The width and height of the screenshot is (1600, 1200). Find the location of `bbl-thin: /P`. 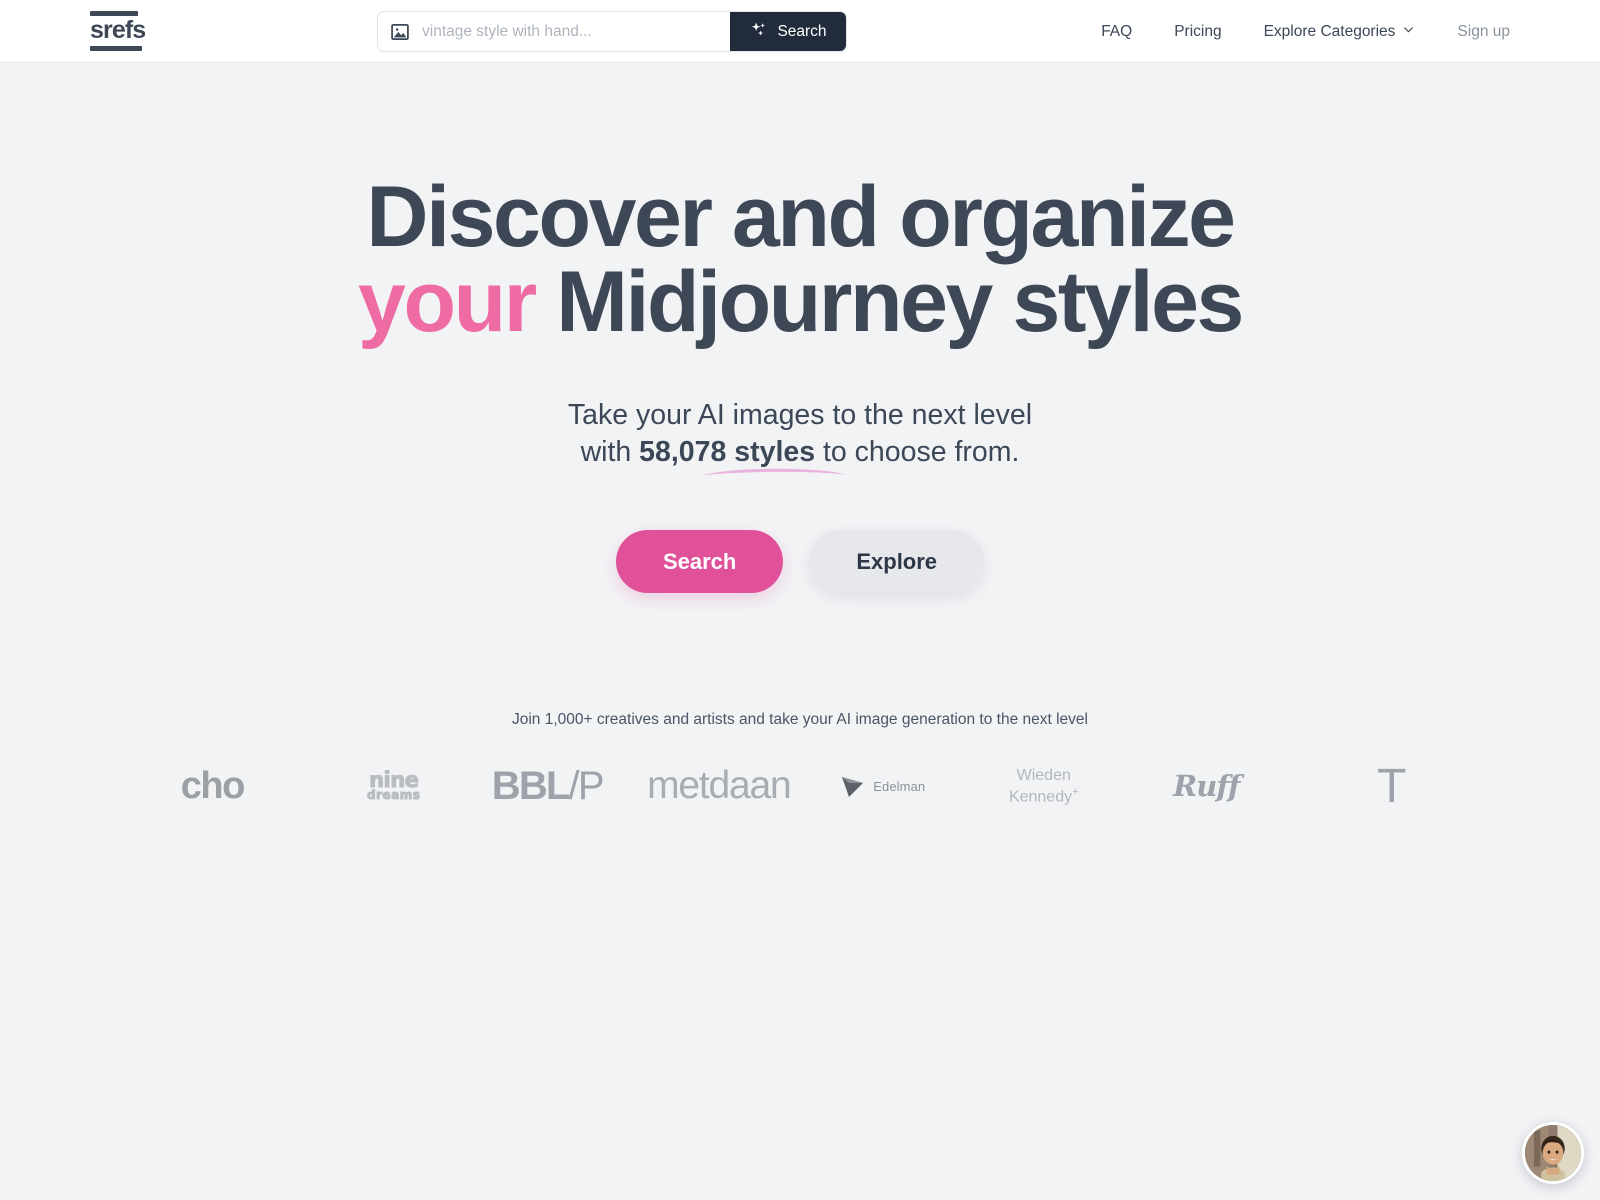

bbl-thin: /P is located at coordinates (586, 785).